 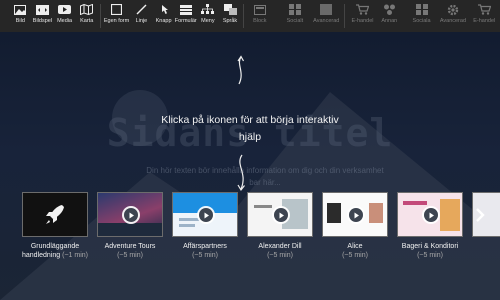 I want to click on line-icon, so click(x=141, y=9).